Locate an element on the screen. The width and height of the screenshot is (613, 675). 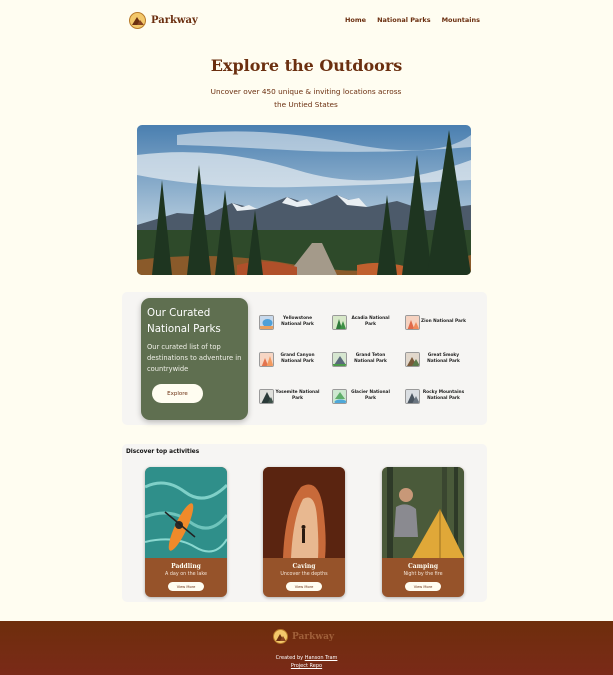
yosemite-icon is located at coordinates (266, 396).